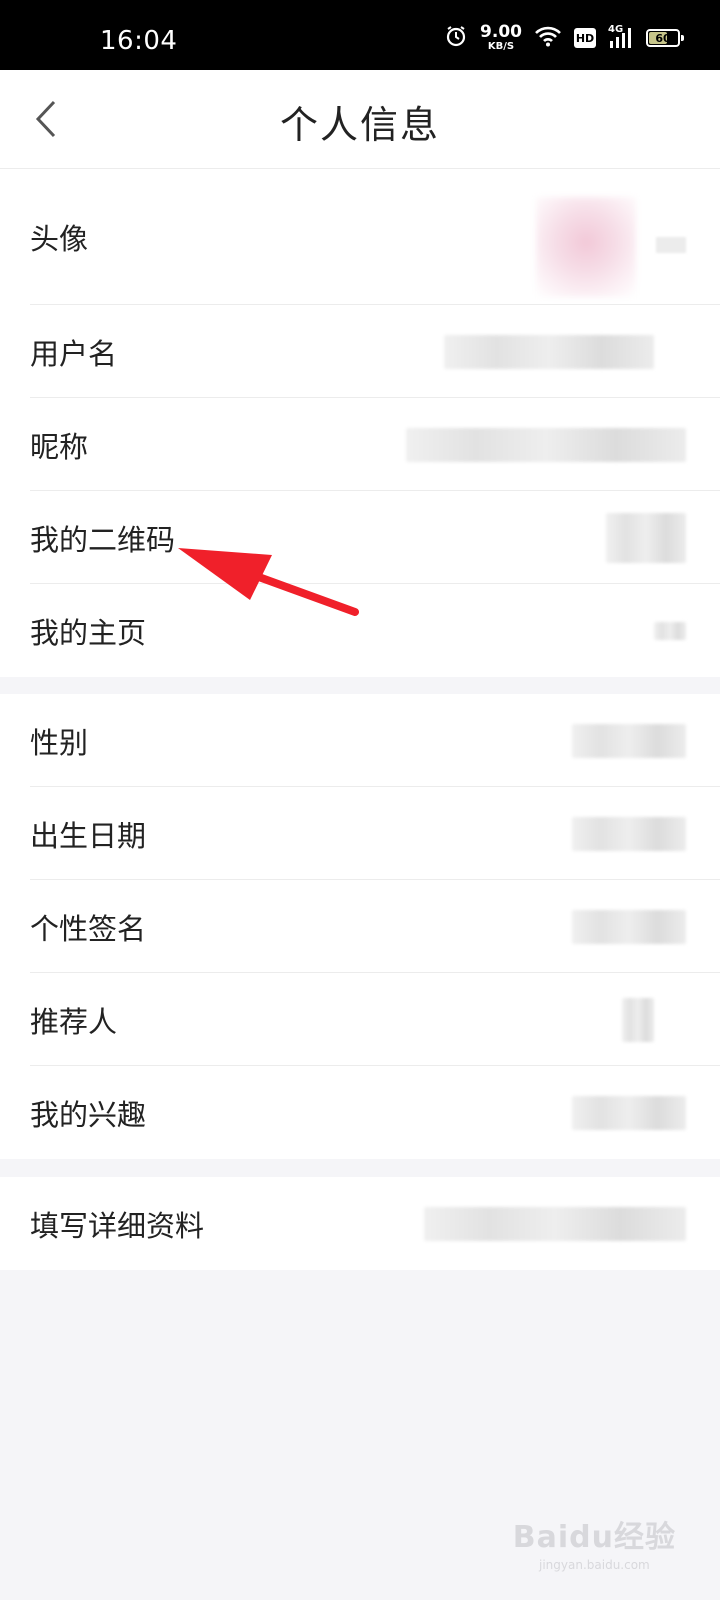  I want to click on row-gender: 性别, so click(360, 740).